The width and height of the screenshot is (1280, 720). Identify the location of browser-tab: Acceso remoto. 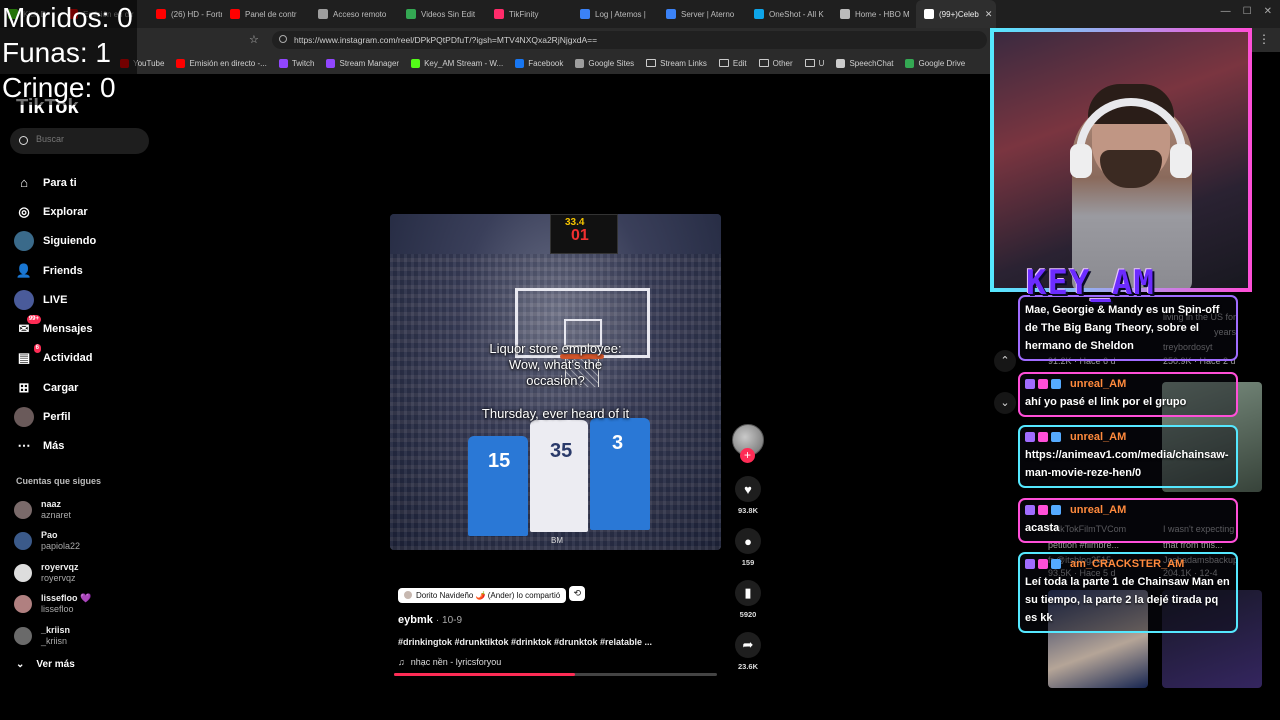
(354, 14).